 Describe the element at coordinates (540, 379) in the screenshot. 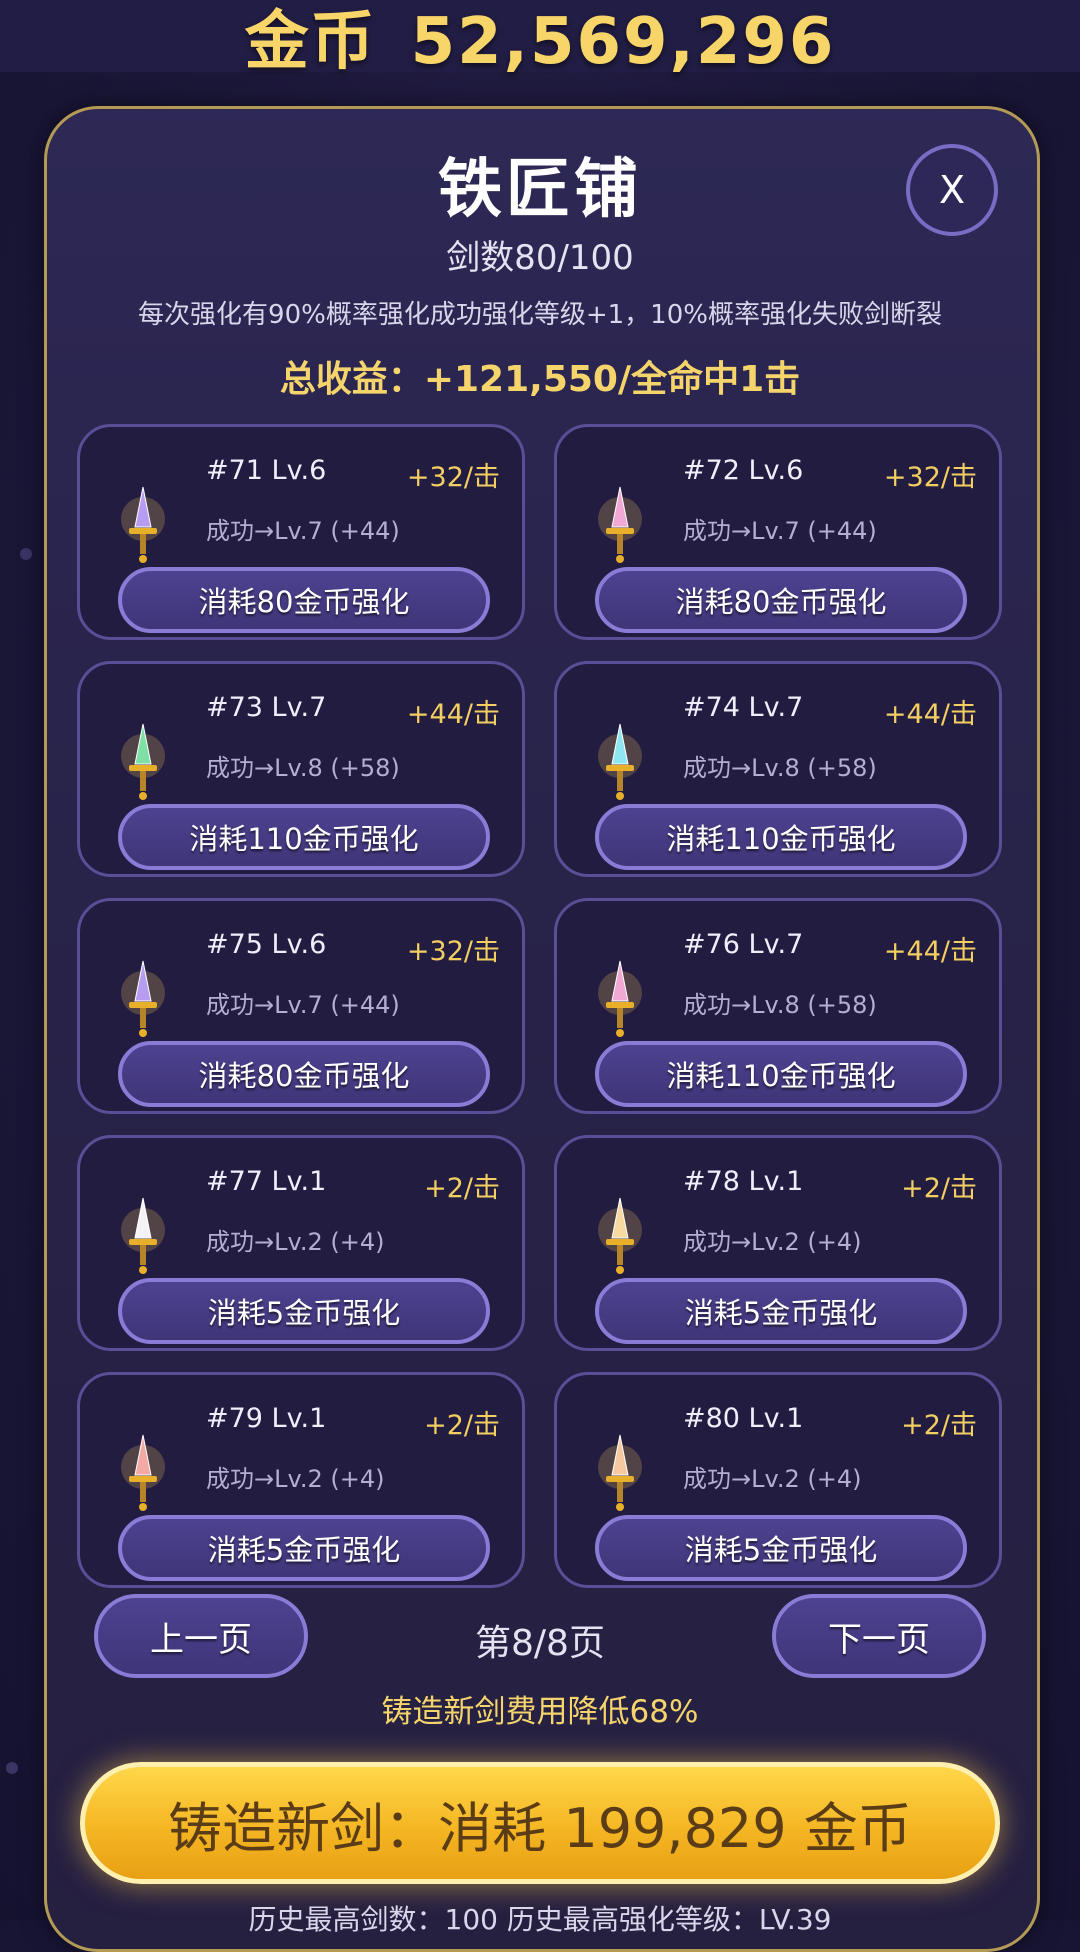

I see `total-income: 总收益：+121,550/全命中1击` at that location.